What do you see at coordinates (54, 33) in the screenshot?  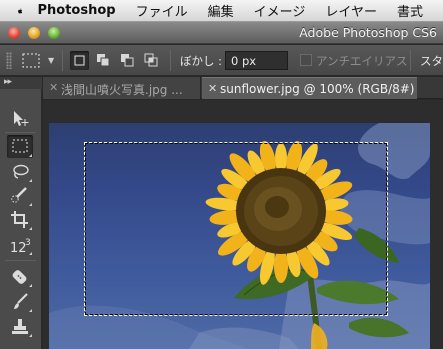 I see `zoom-window-button` at bounding box center [54, 33].